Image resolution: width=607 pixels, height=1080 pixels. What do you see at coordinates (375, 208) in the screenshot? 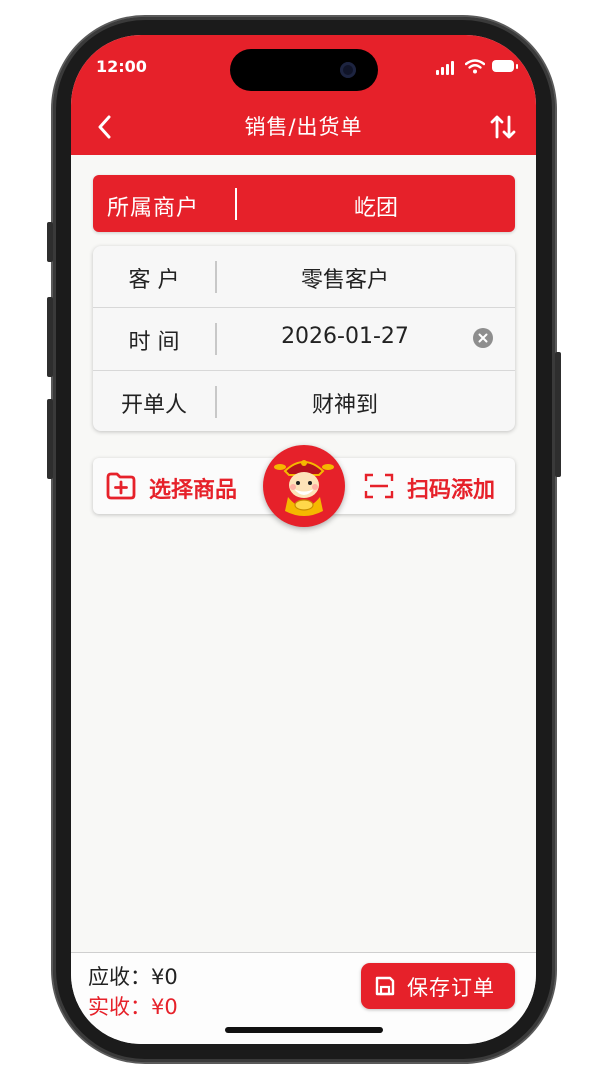
I see `merchant-value: 屹团` at bounding box center [375, 208].